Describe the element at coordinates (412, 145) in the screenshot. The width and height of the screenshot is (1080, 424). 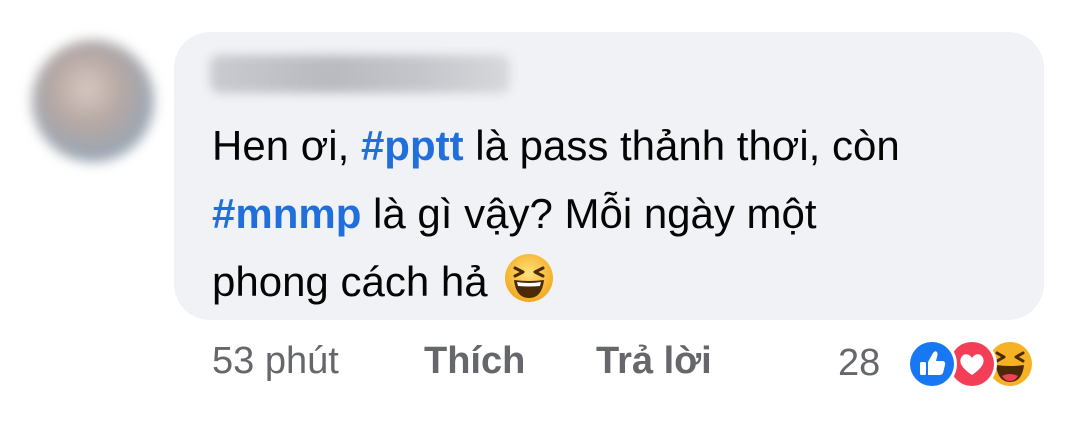
I see `hashtag-pptt: #pptt` at that location.